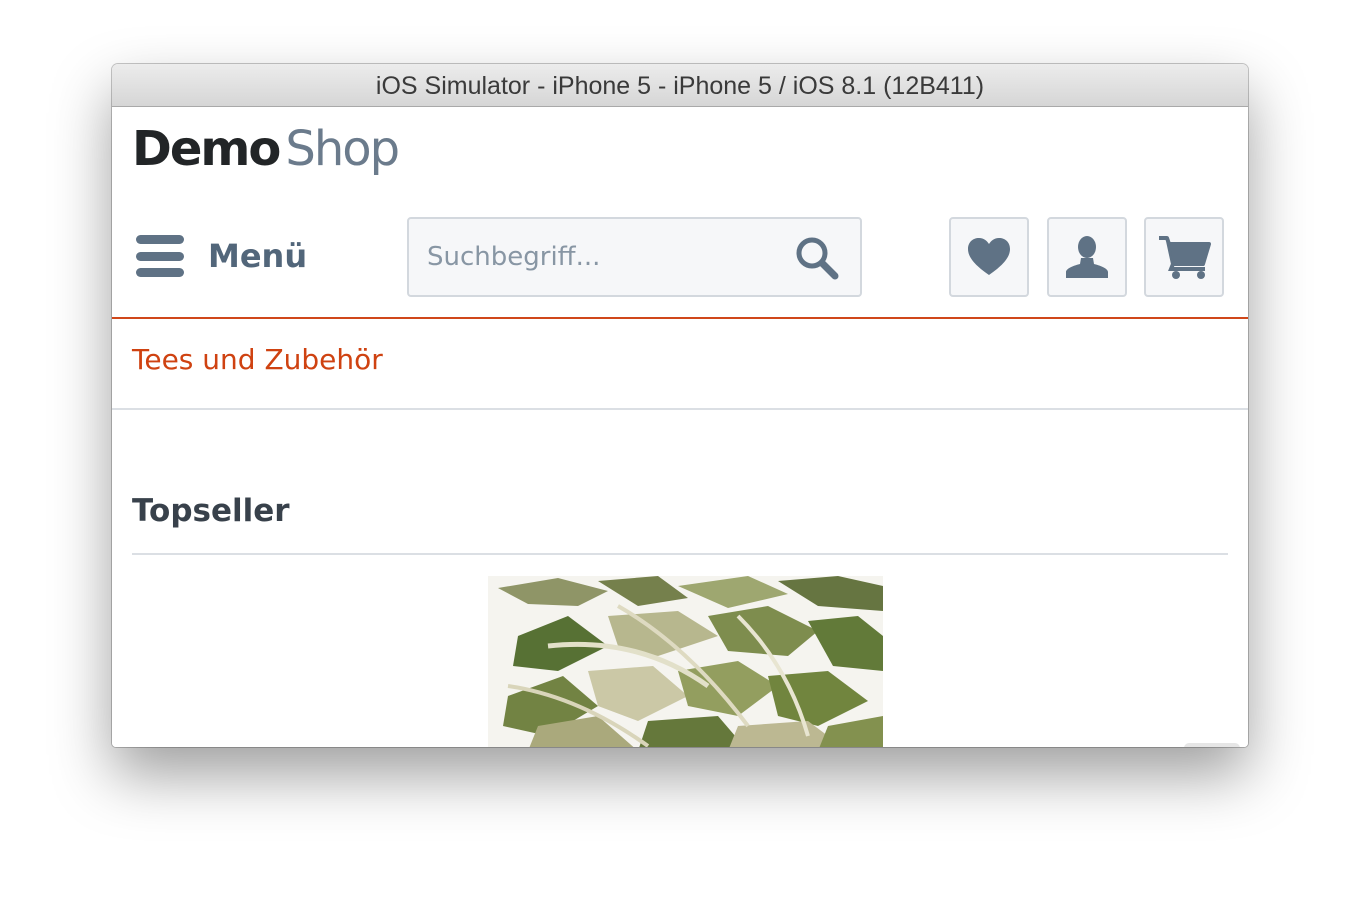 The height and width of the screenshot is (908, 1360). I want to click on wishlist-button, so click(989, 257).